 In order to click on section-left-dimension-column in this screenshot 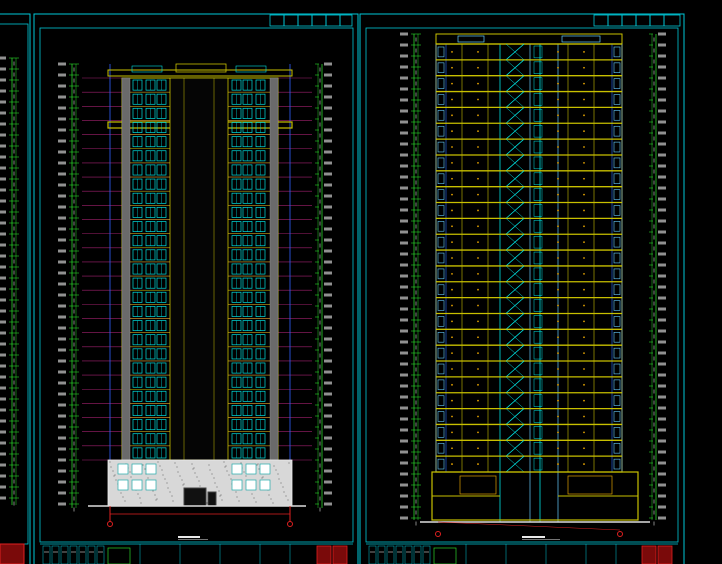, I will do `click(410, 279)`.